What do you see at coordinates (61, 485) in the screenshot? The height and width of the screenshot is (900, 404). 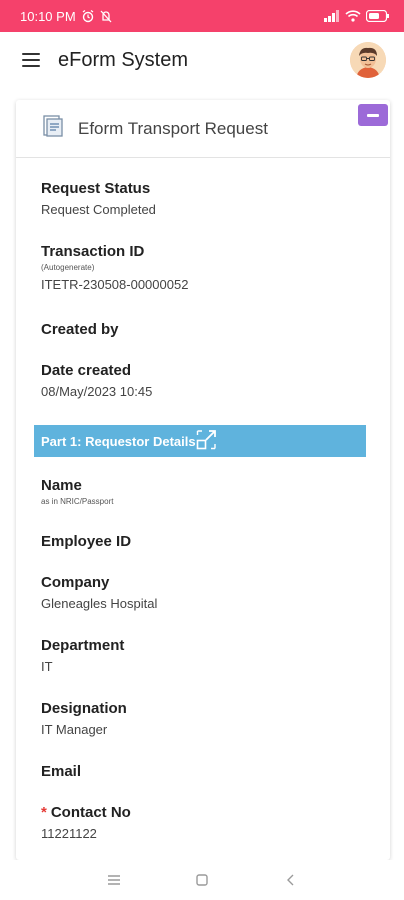 I see `field-label: Name` at bounding box center [61, 485].